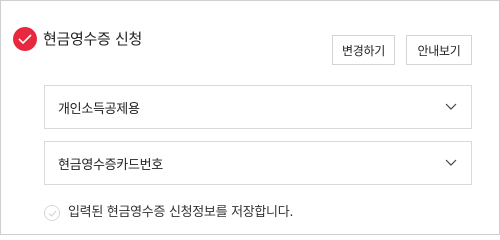 The width and height of the screenshot is (500, 240). I want to click on save-info-checkbox, so click(52, 213).